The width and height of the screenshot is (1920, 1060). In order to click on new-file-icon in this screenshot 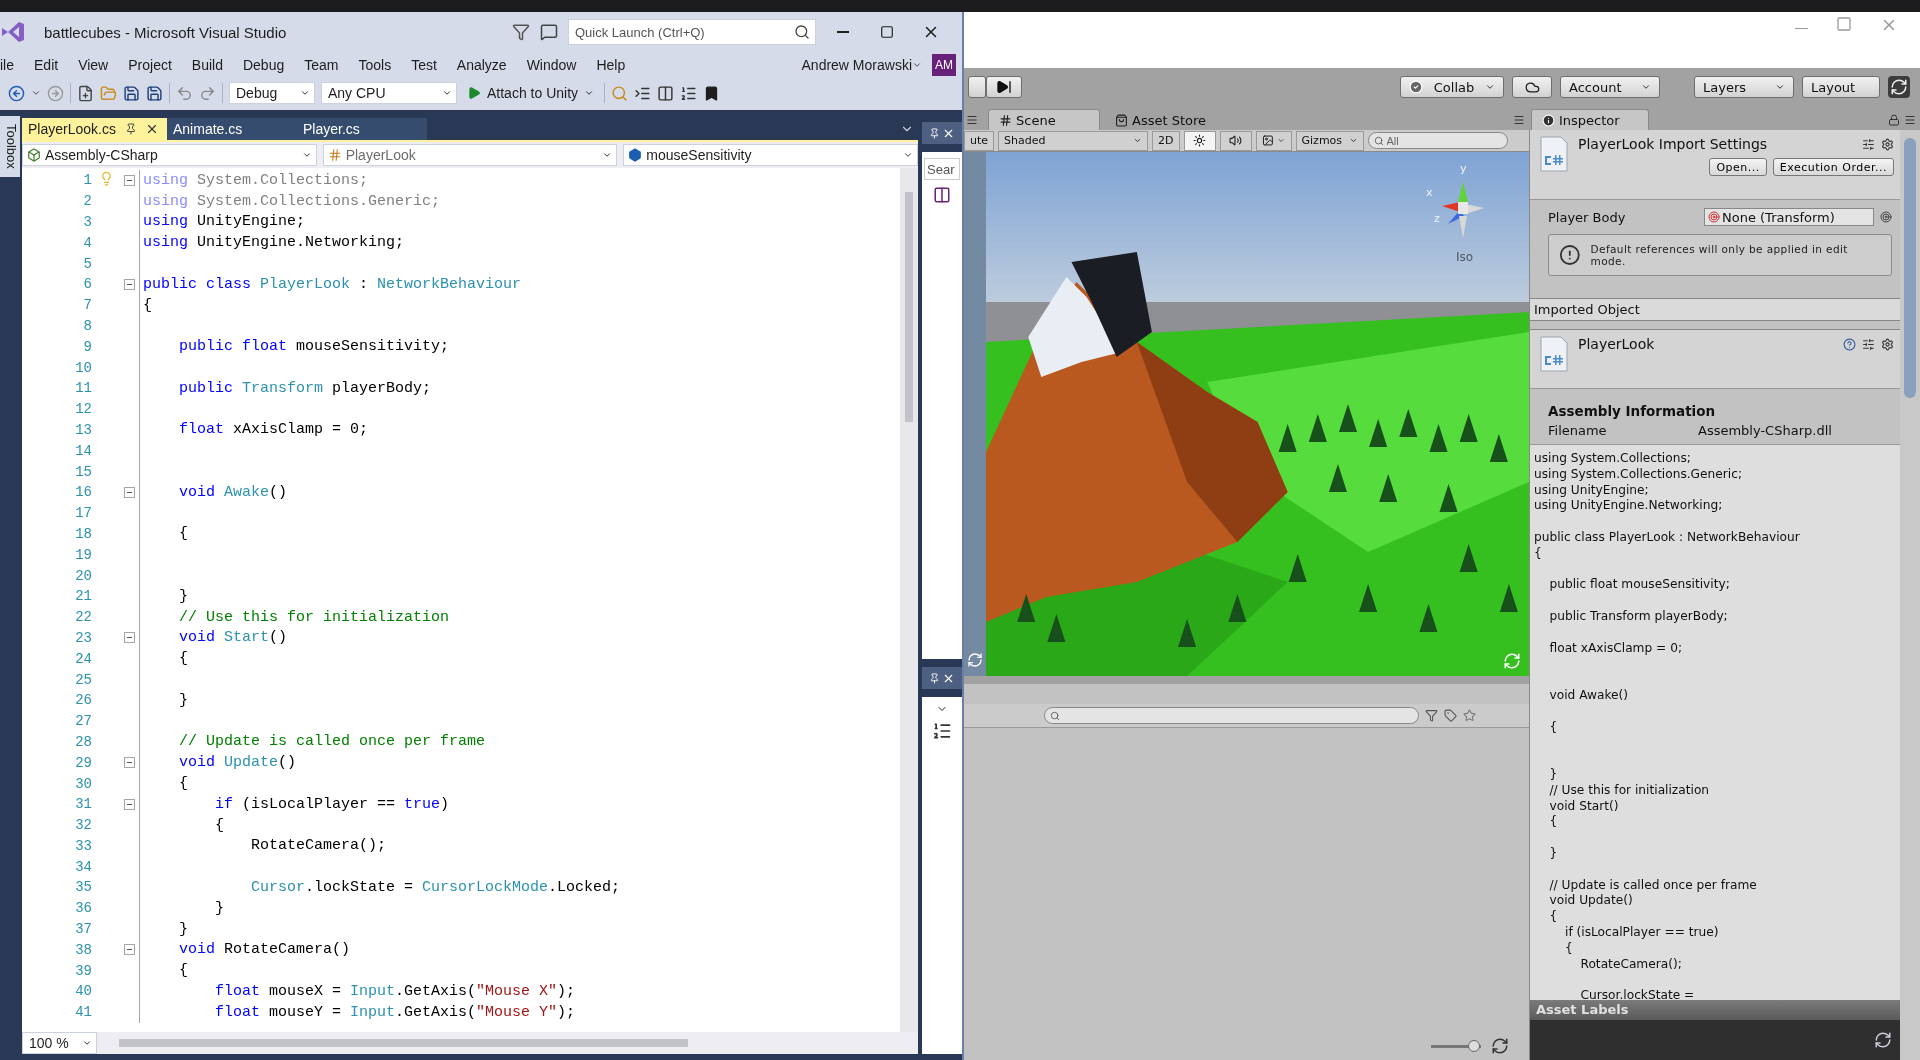, I will do `click(85, 93)`.